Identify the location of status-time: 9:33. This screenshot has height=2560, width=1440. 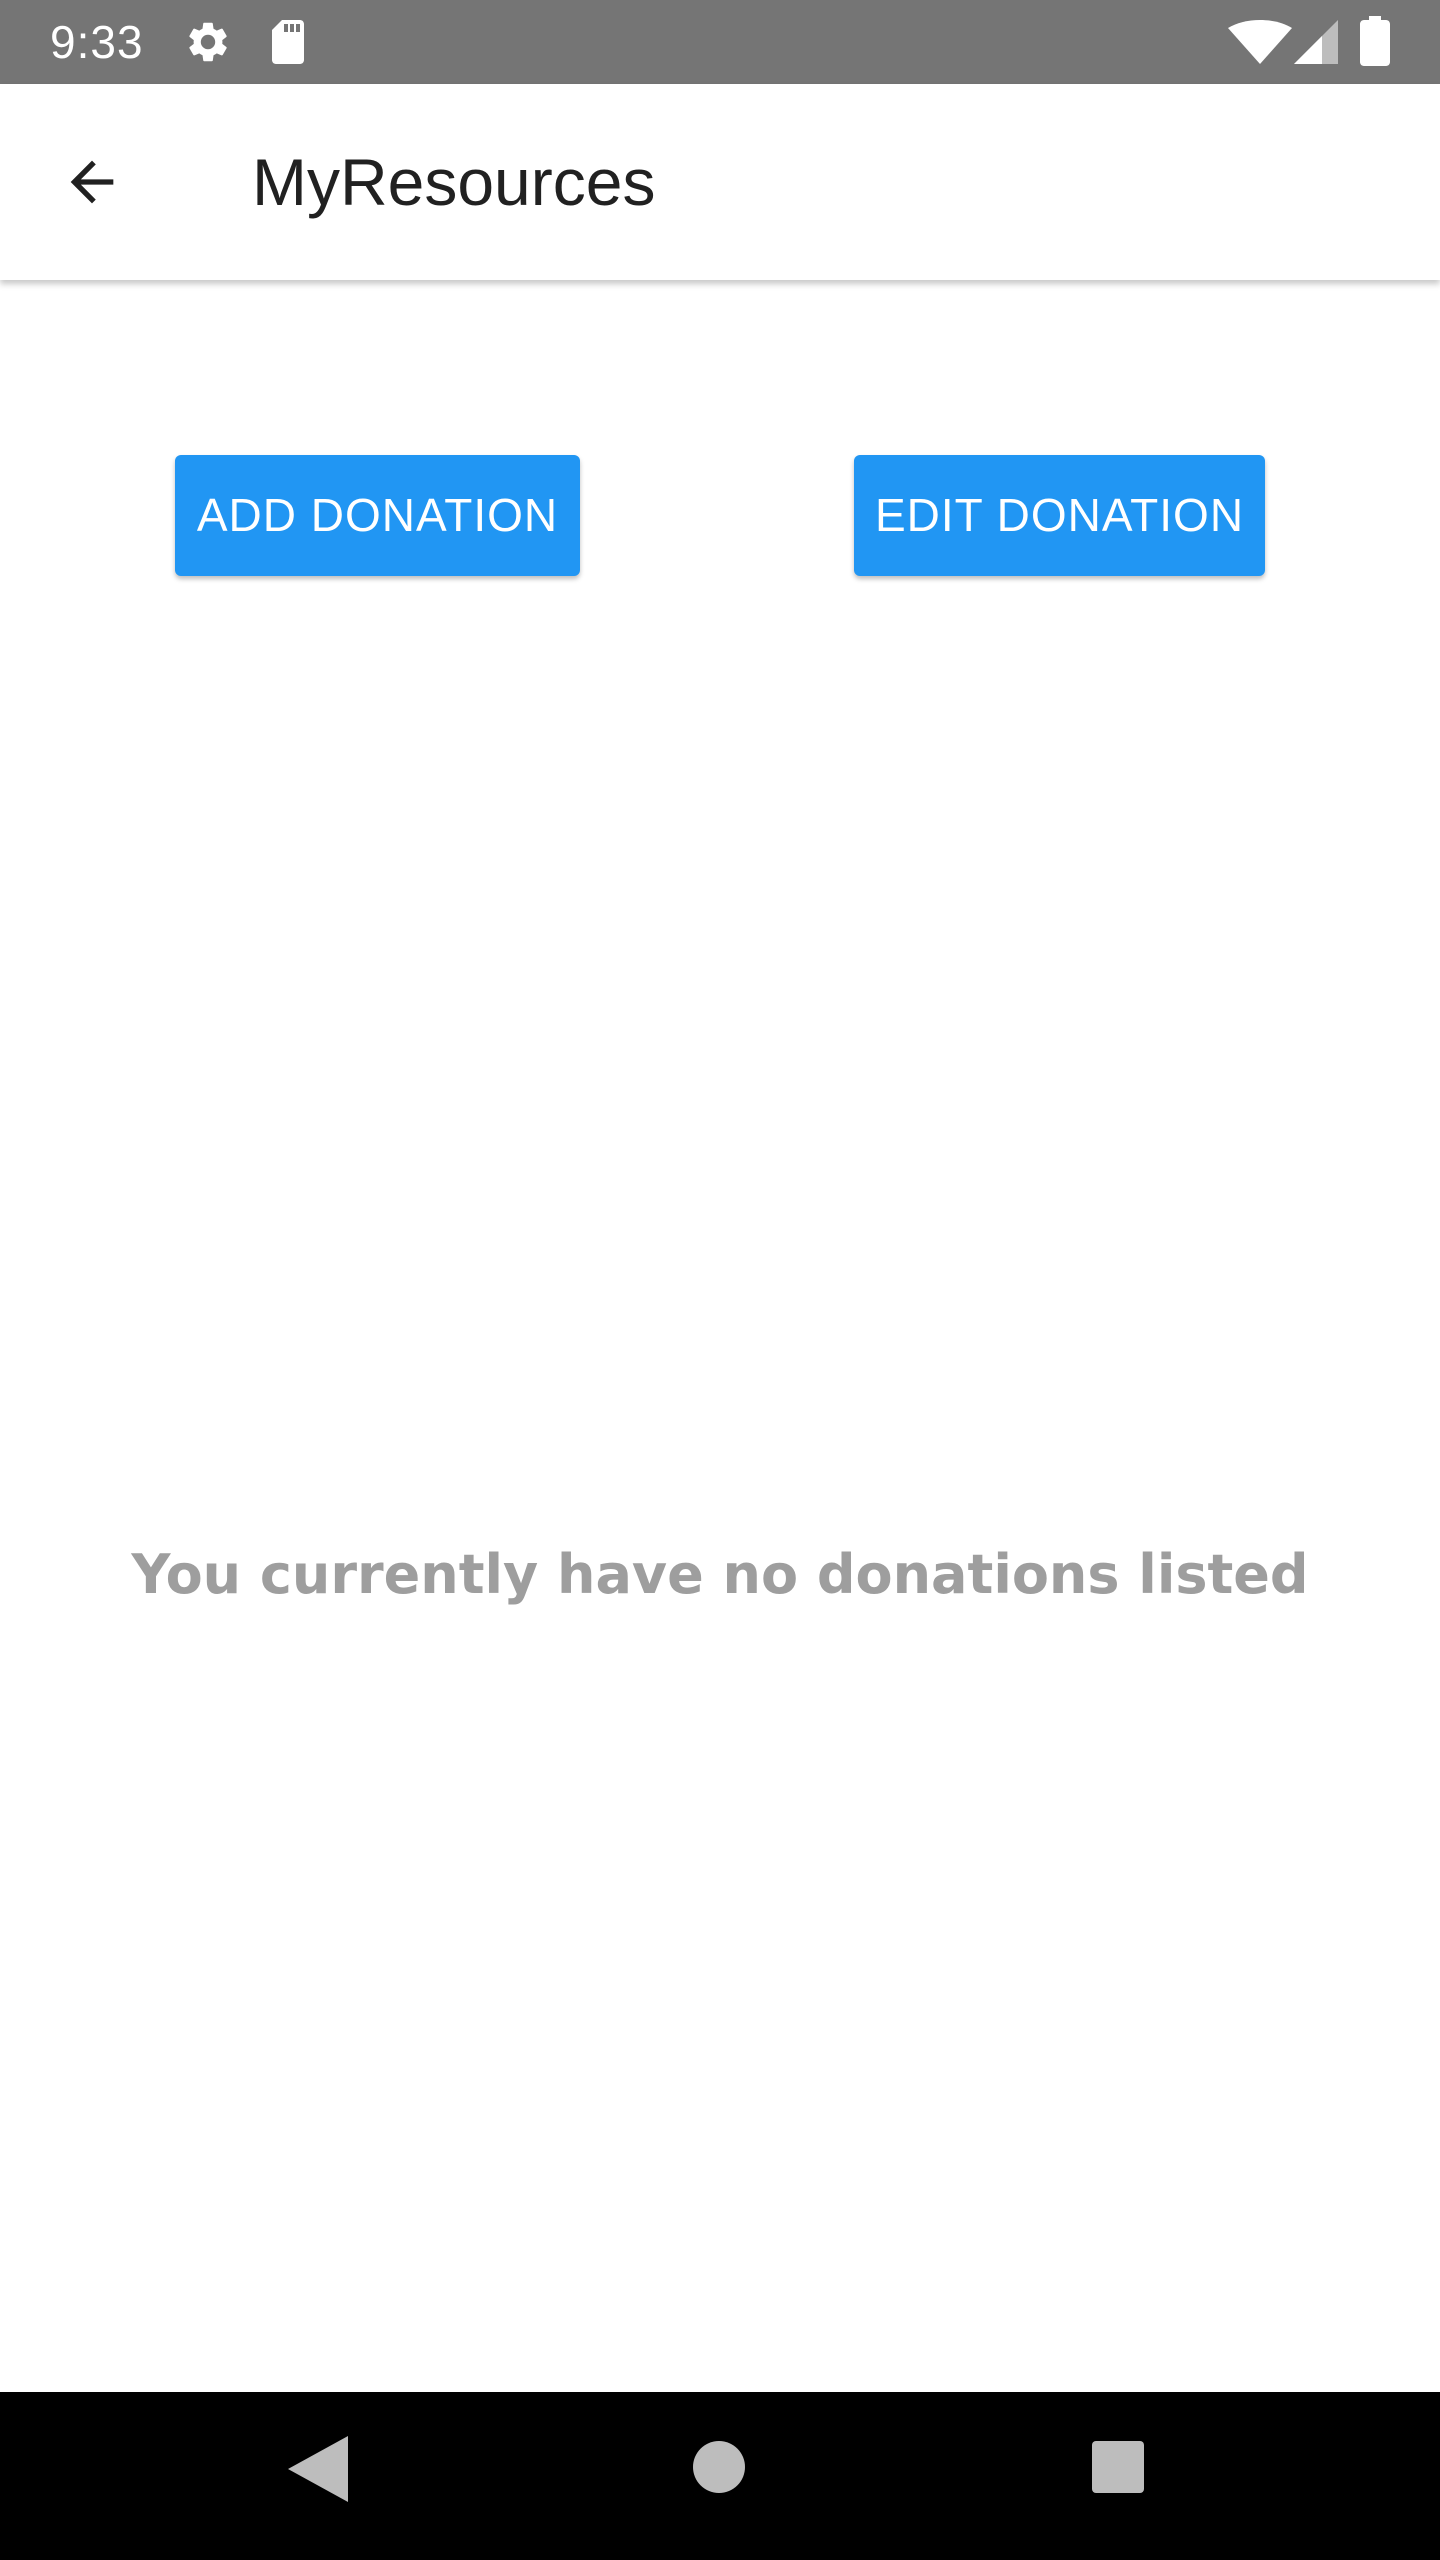
(97, 42).